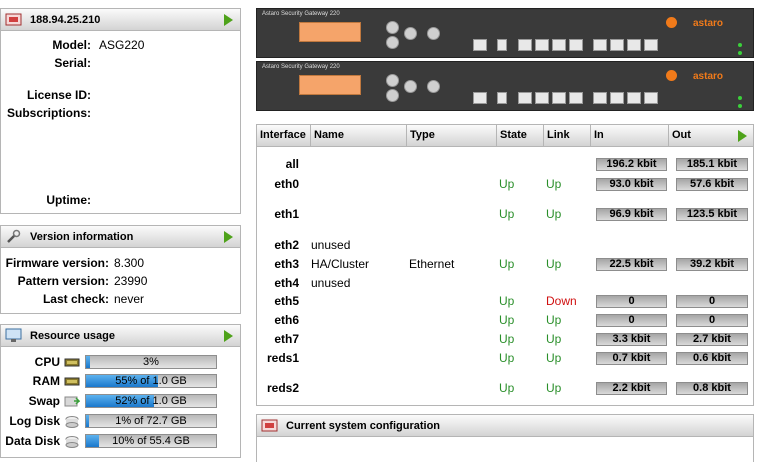 This screenshot has height=462, width=782. What do you see at coordinates (269, 425) in the screenshot?
I see `config-icon` at bounding box center [269, 425].